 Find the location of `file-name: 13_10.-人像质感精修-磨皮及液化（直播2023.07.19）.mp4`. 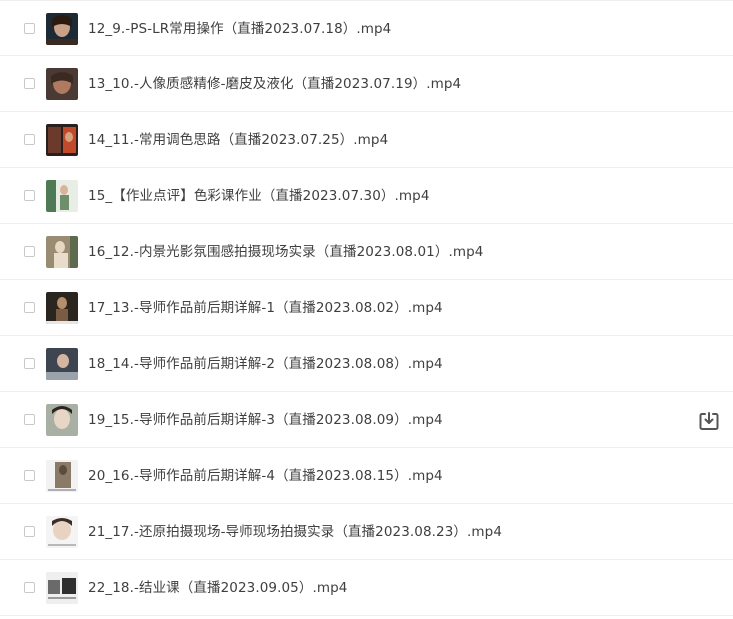

file-name: 13_10.-人像质感精修-磨皮及液化（直播2023.07.19）.mp4 is located at coordinates (274, 84).